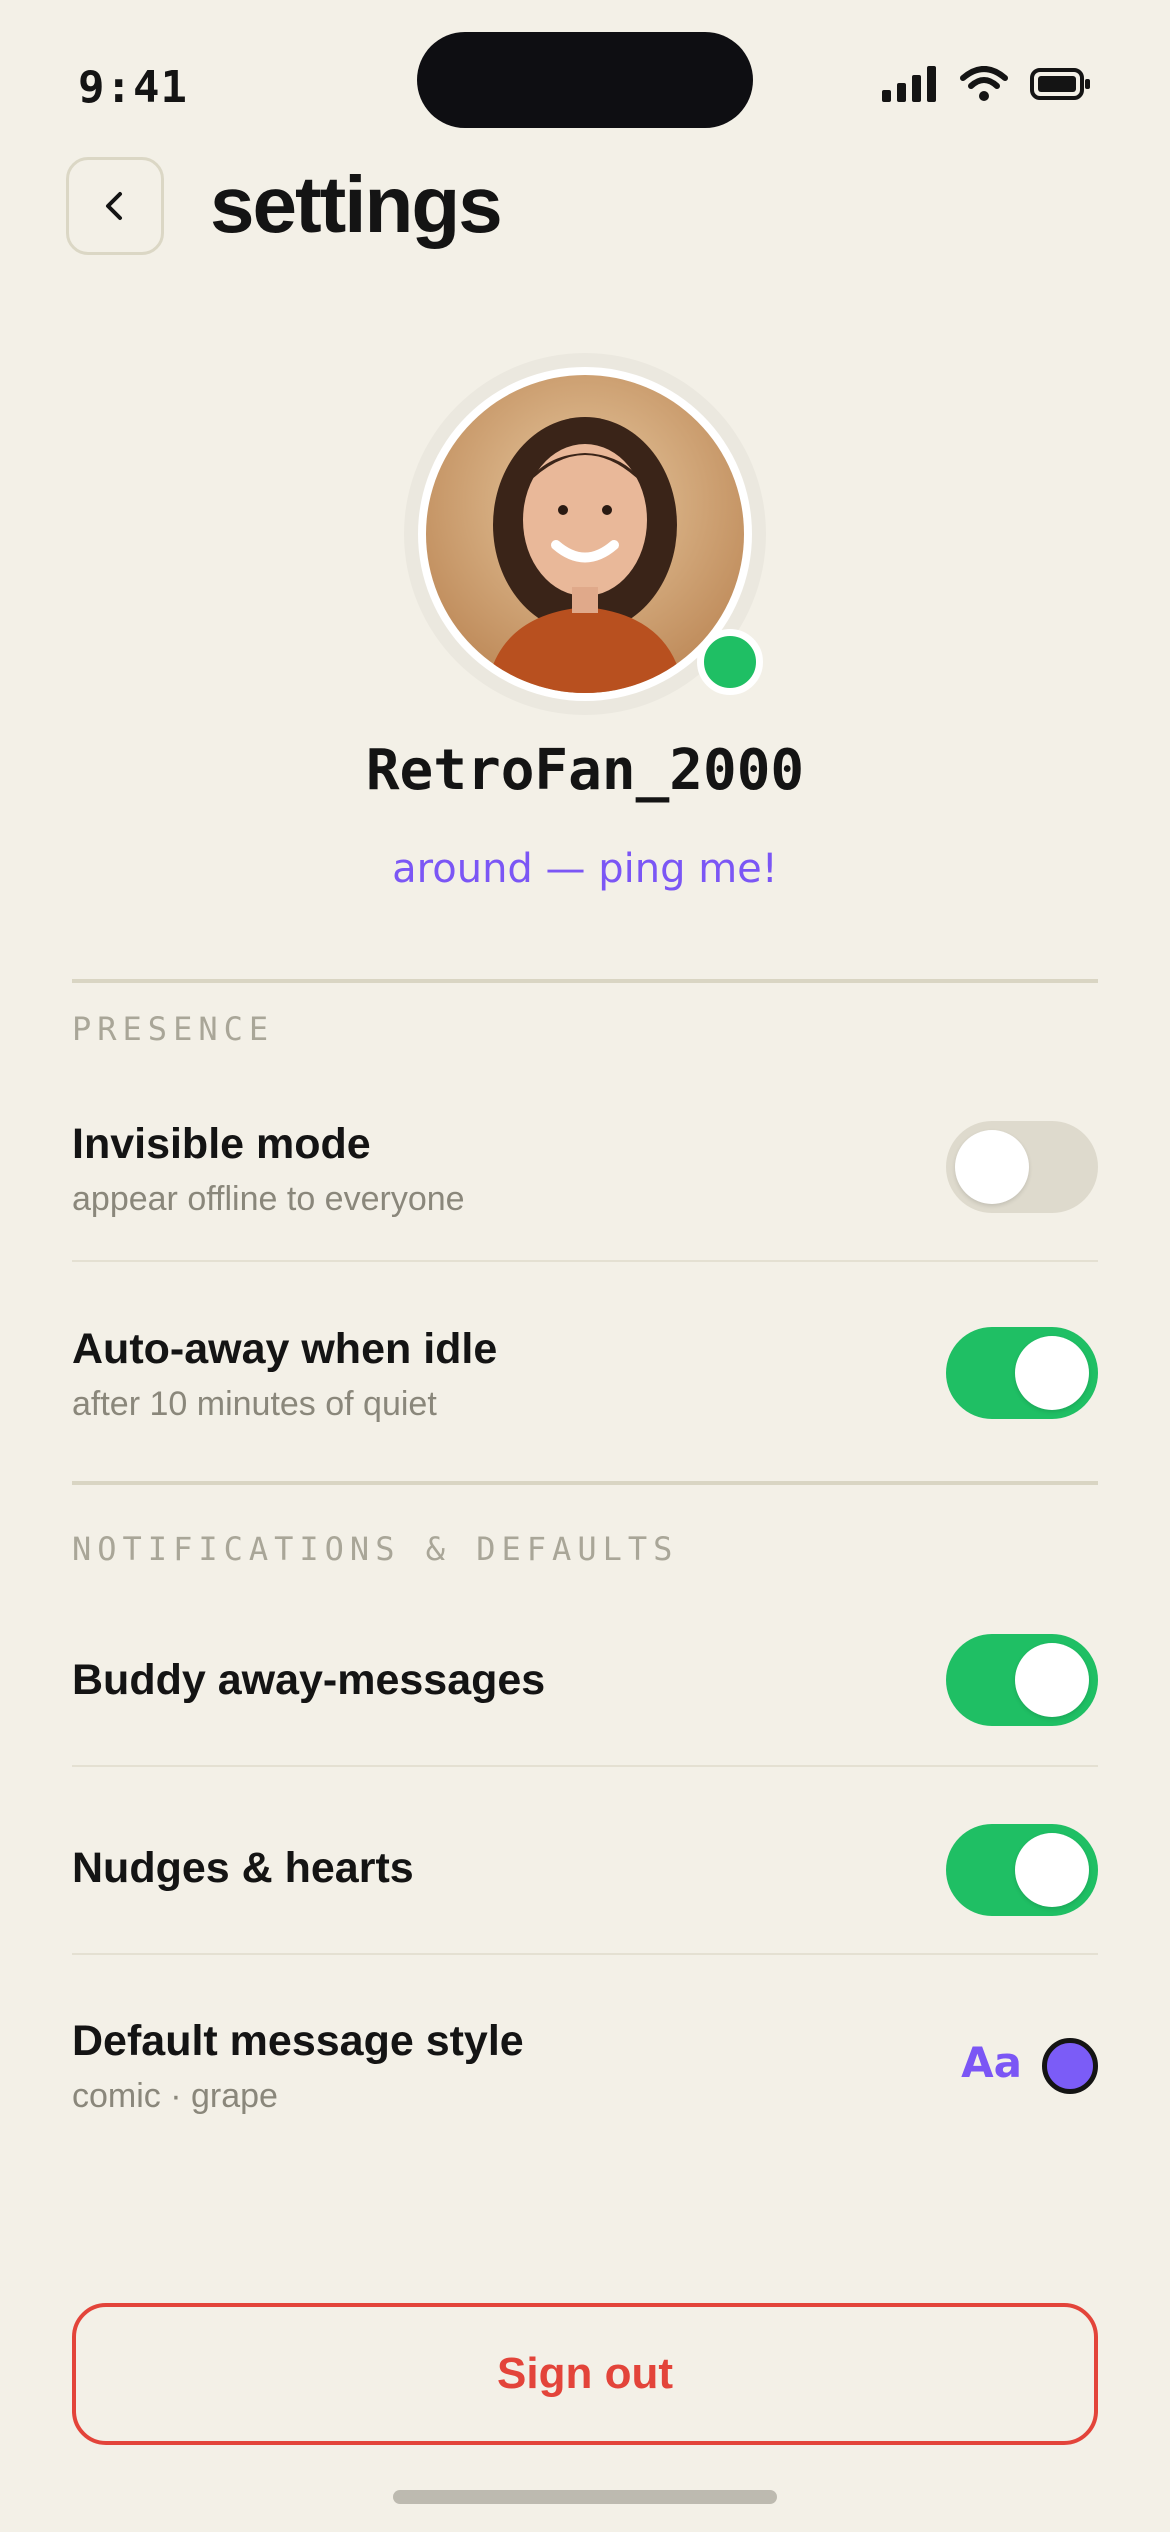 The height and width of the screenshot is (2532, 1170). What do you see at coordinates (133, 87) in the screenshot?
I see `status-time: 9:41` at bounding box center [133, 87].